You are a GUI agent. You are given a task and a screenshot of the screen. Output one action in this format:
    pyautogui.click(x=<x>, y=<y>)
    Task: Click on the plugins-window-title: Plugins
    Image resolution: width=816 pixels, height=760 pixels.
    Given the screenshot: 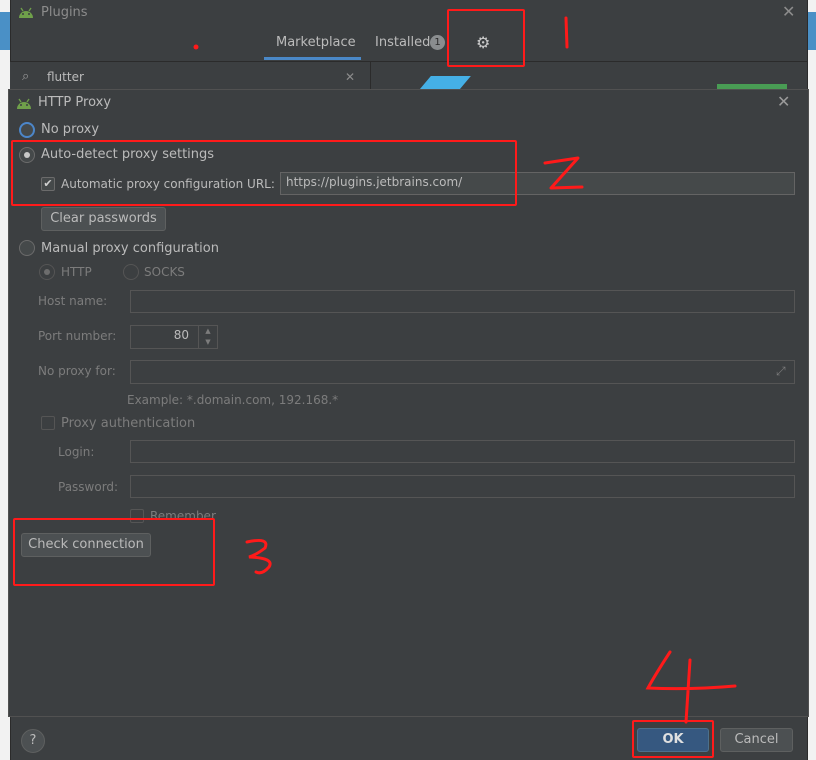 What is the action you would take?
    pyautogui.click(x=64, y=12)
    